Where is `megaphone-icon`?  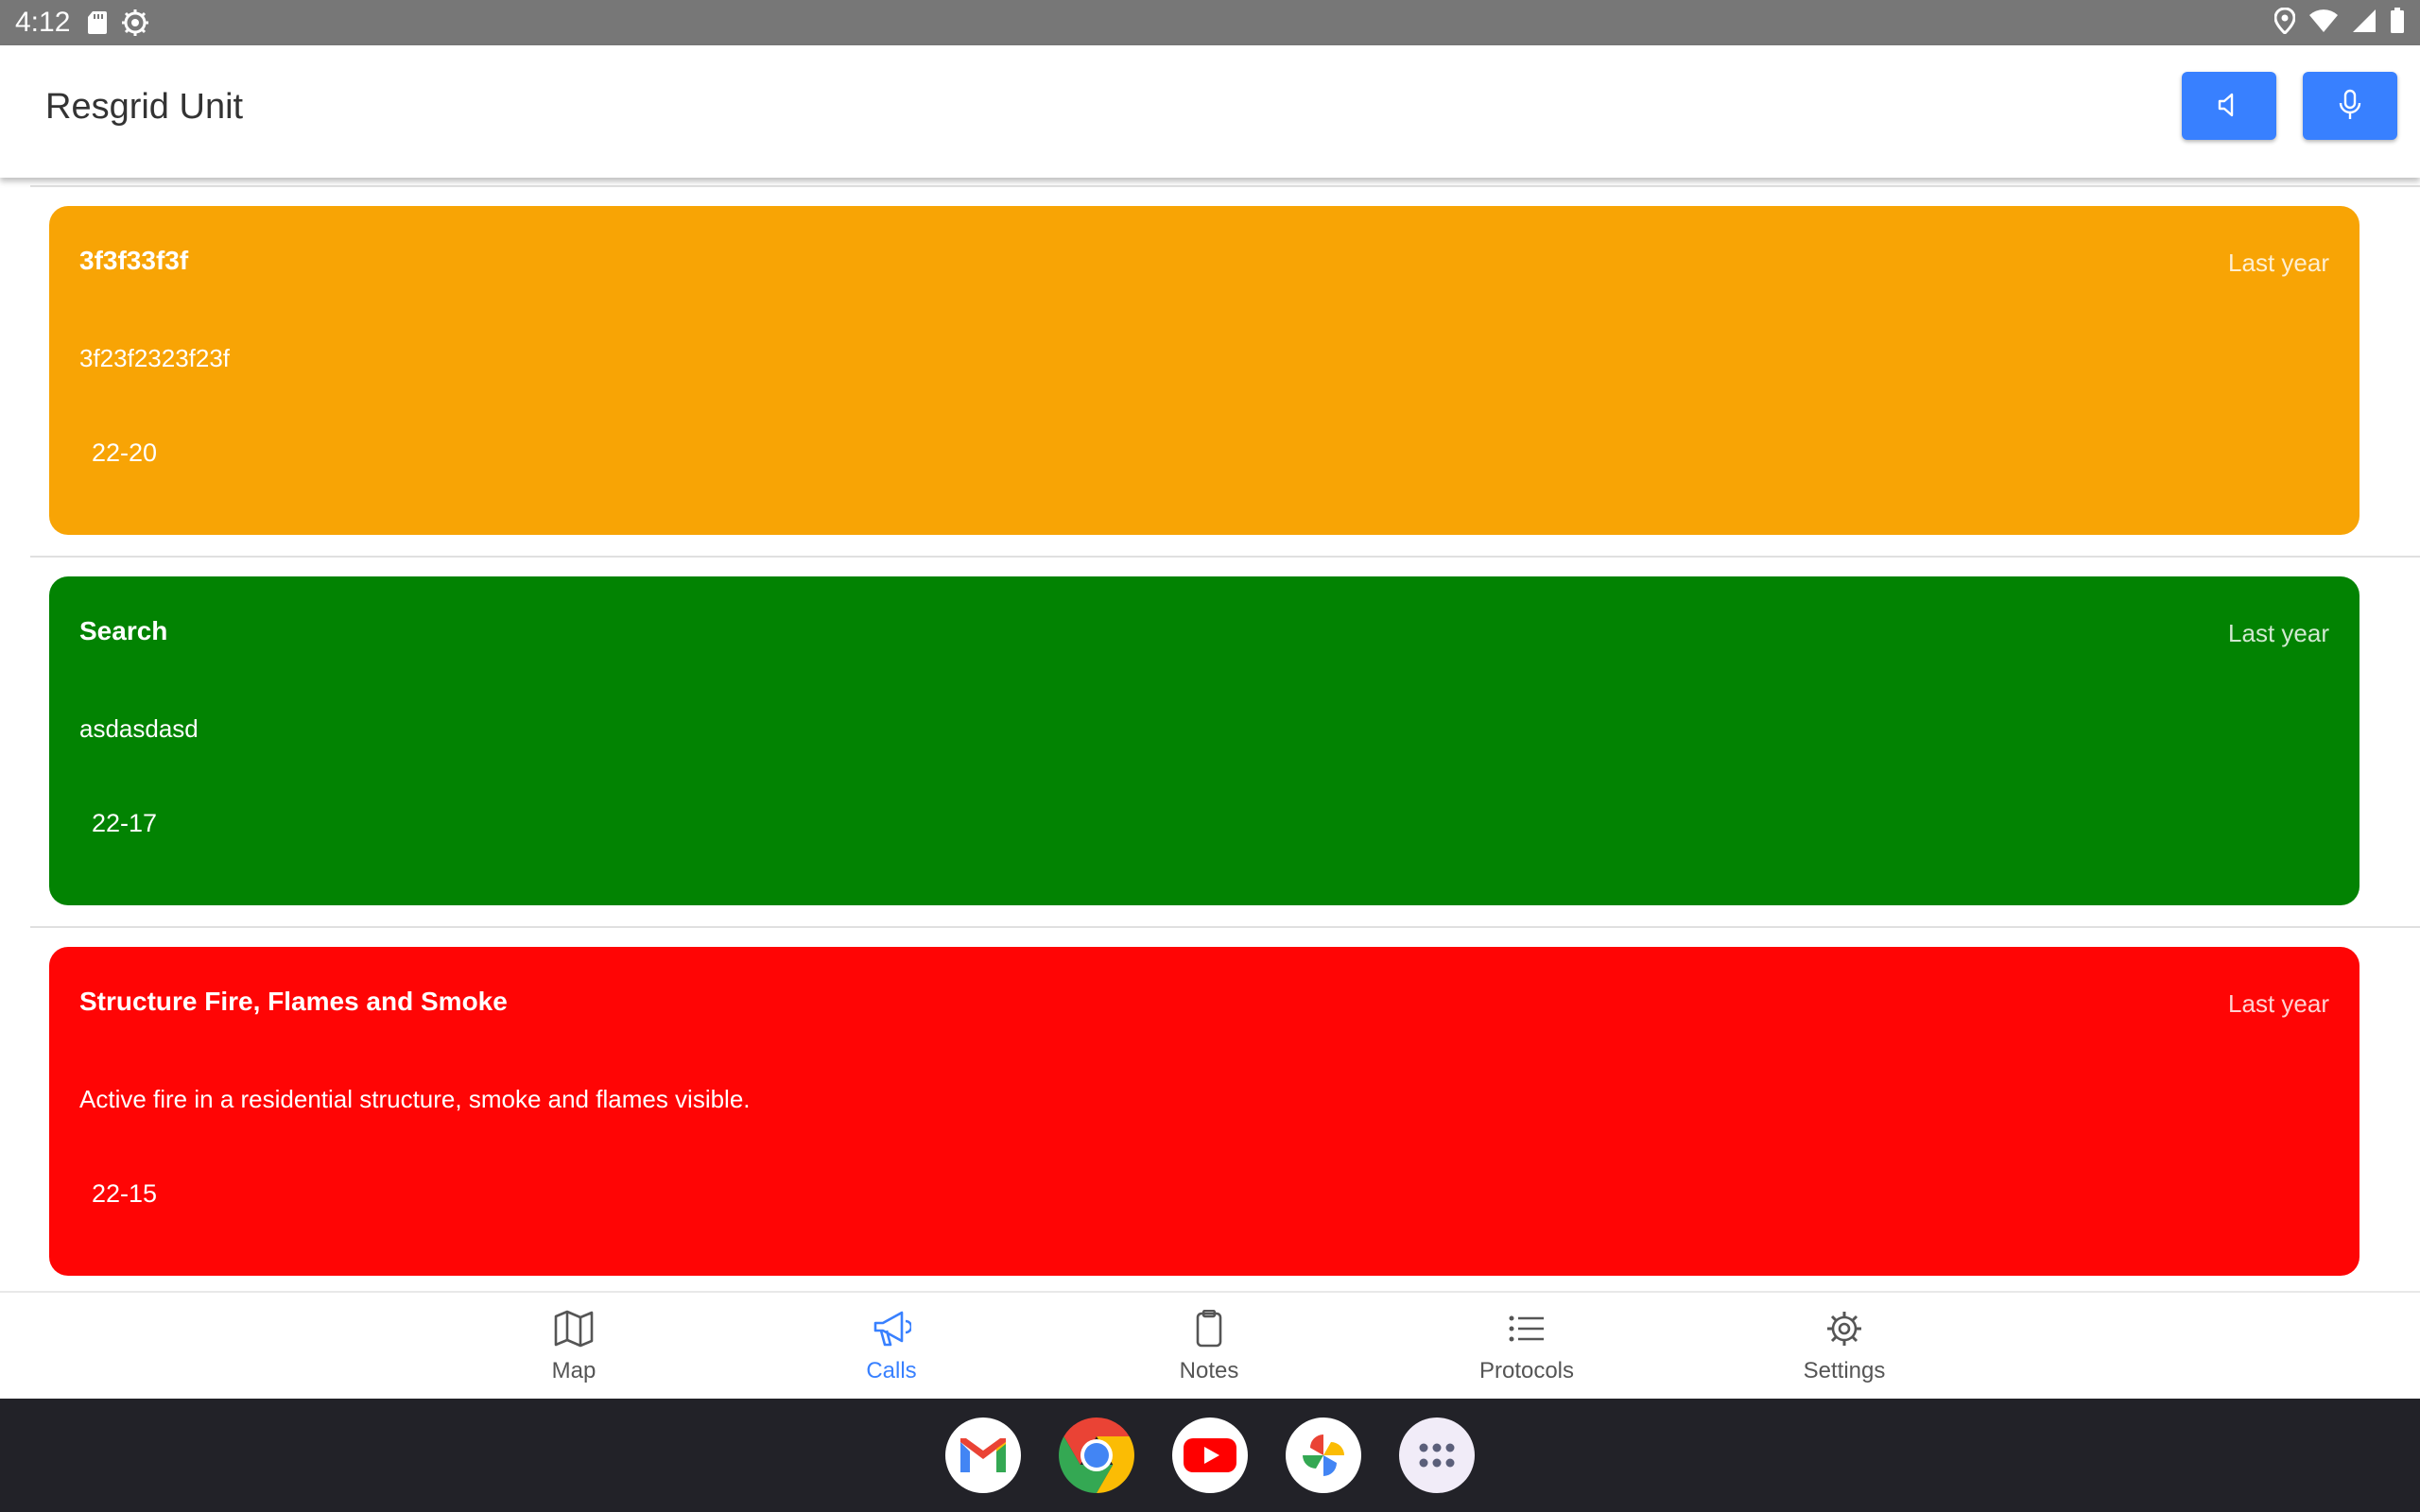
megaphone-icon is located at coordinates (892, 1331).